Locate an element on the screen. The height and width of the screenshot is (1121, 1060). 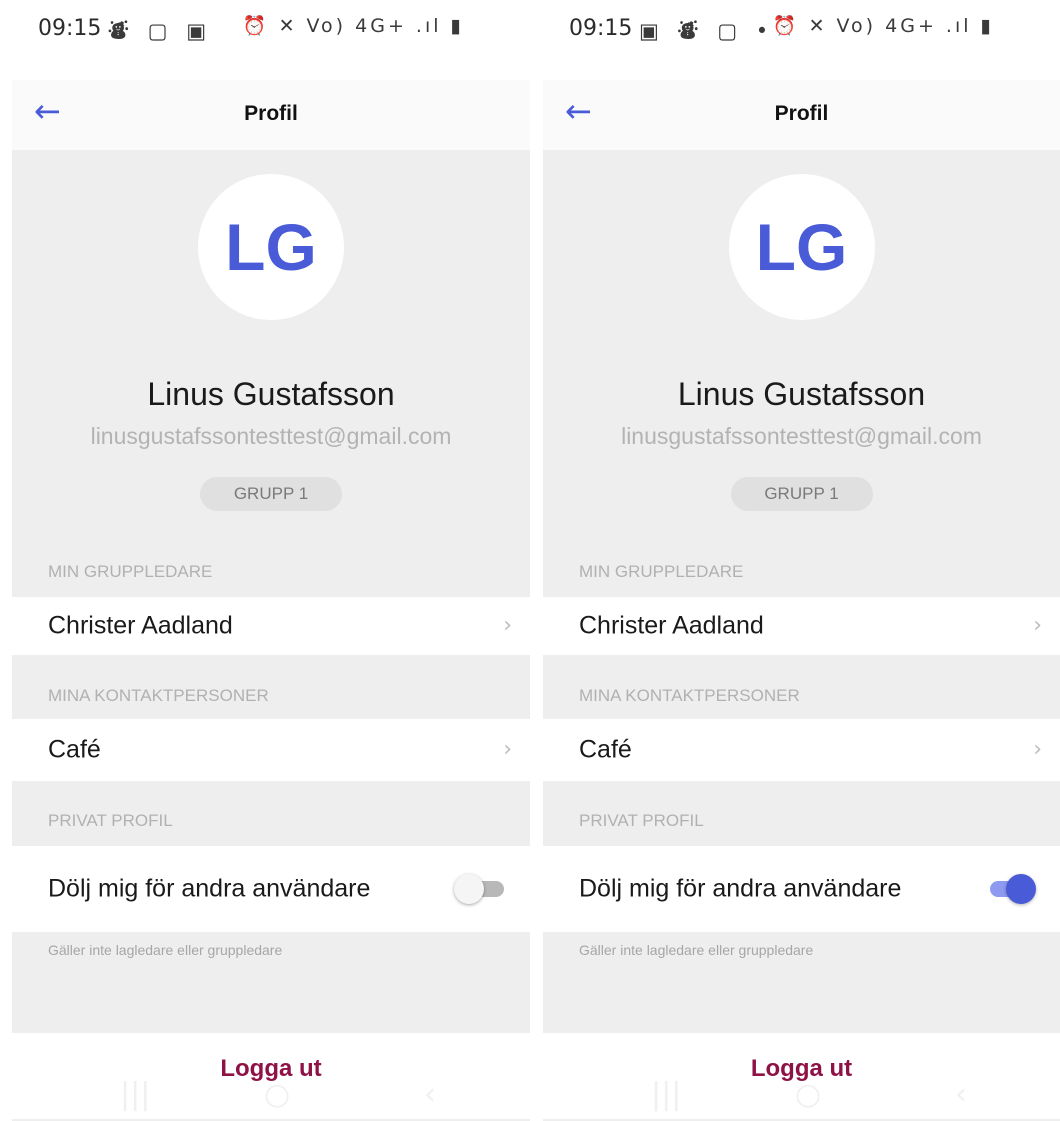
status-bar: 09:15 ▣ ⛇ ▢ • ⏰ ✕ Vo) 4G+ .ıl ▮ is located at coordinates (801, 40).